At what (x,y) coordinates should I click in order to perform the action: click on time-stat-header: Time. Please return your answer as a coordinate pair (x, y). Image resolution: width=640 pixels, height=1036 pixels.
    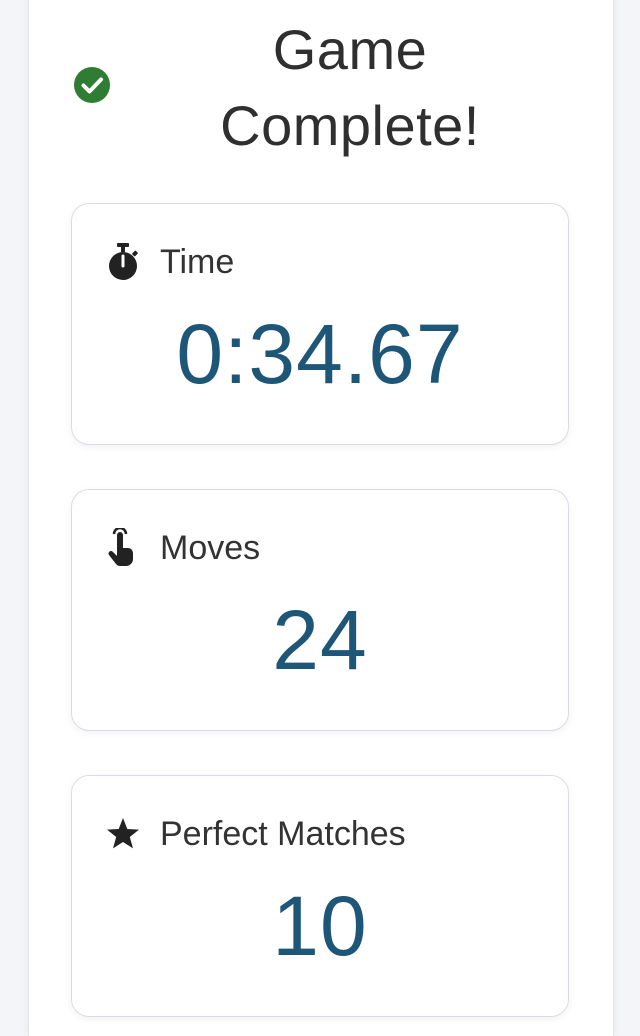
    Looking at the image, I should click on (170, 262).